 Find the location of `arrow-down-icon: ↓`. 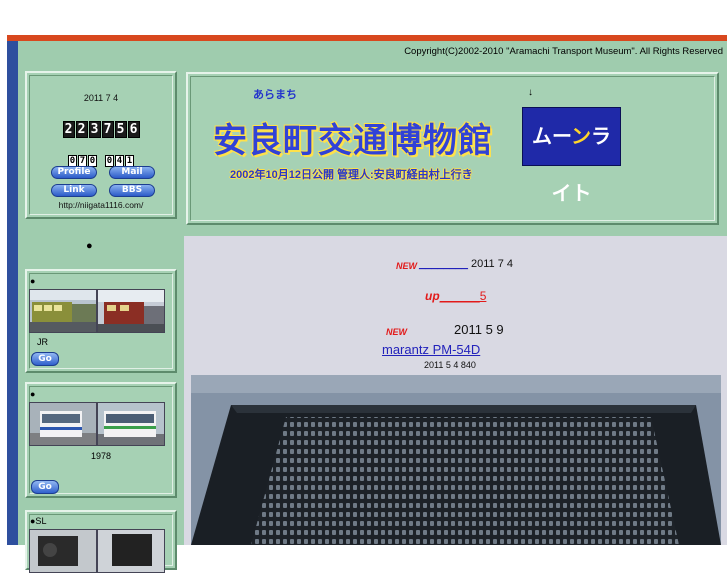

arrow-down-icon: ↓ is located at coordinates (530, 92).